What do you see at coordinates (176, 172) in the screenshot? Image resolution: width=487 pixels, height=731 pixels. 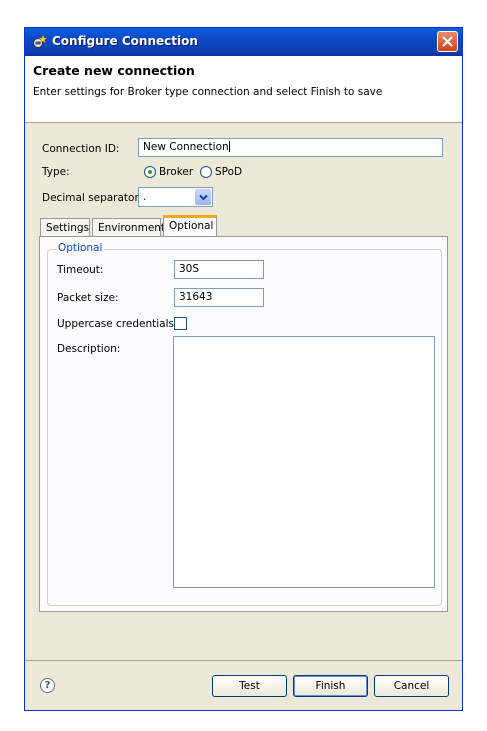 I see `broker-radio-label: Broker` at bounding box center [176, 172].